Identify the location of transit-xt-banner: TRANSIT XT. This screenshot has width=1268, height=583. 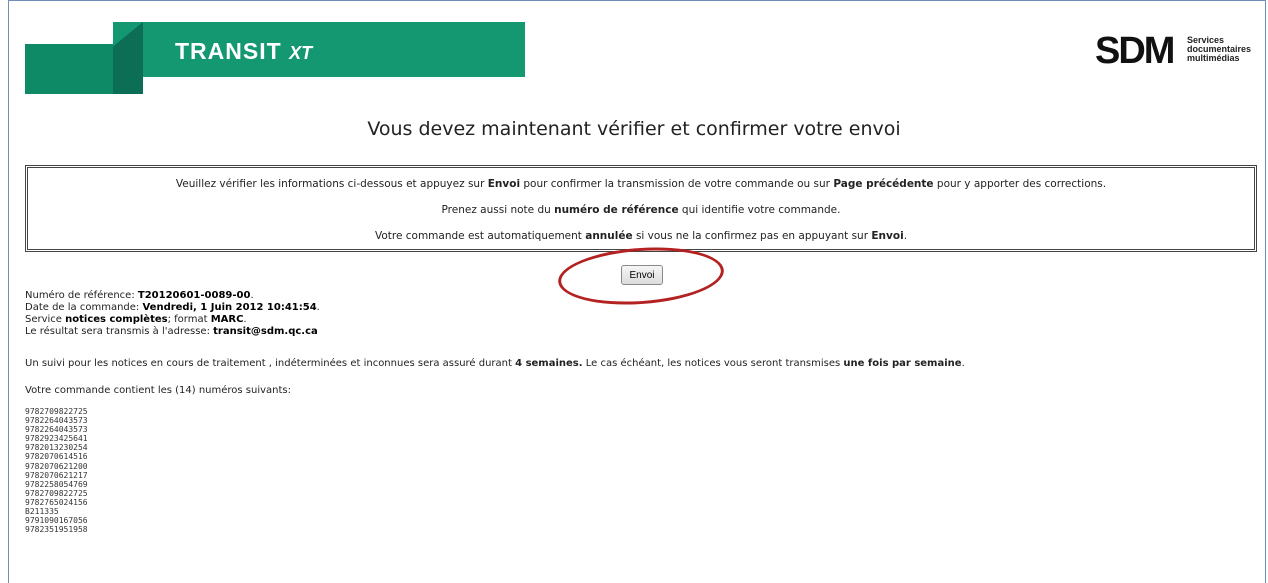
(275, 59).